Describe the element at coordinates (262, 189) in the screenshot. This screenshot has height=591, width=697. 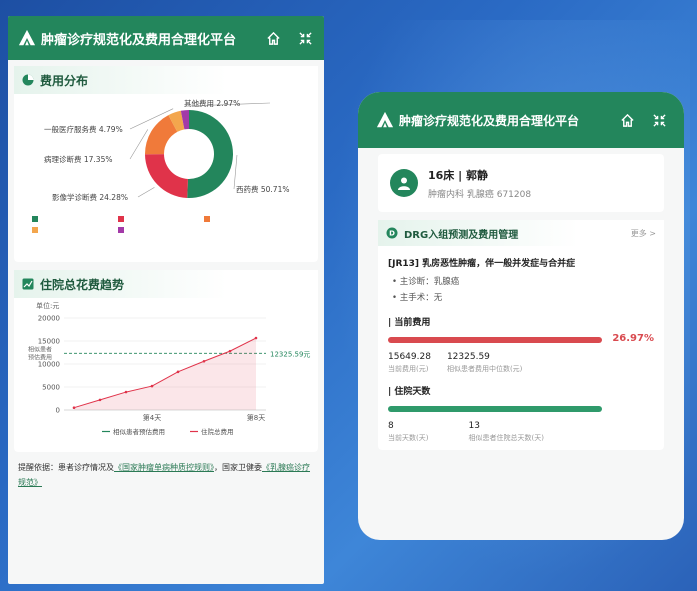
I see `pie-slice-label: 西药费 50.71%` at that location.